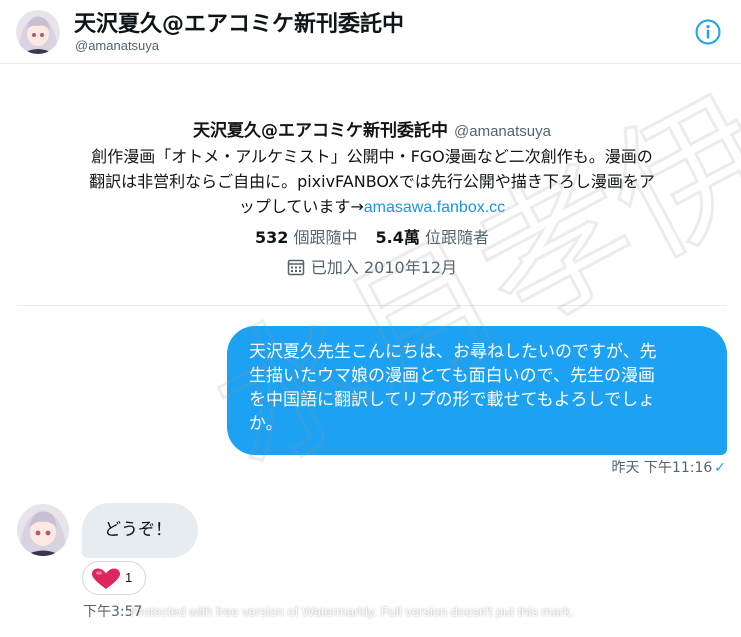 This screenshot has width=741, height=637. Describe the element at coordinates (38, 32) in the screenshot. I see `header-avatar` at that location.